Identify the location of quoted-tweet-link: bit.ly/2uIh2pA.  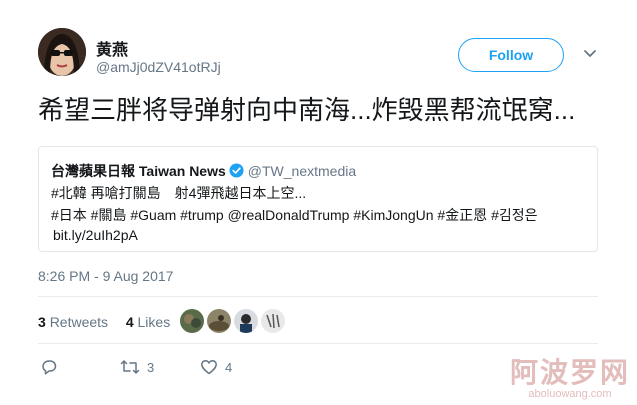
(95, 235).